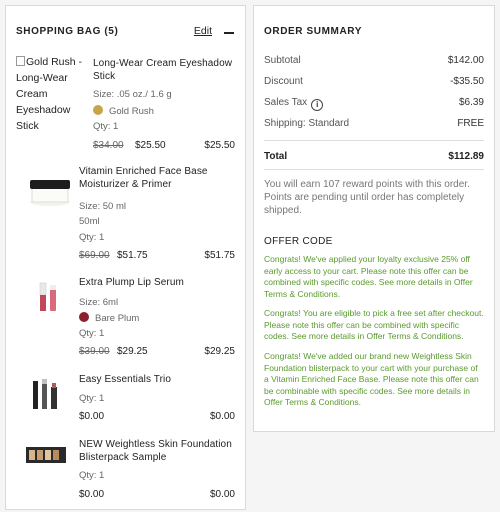  Describe the element at coordinates (20, 61) in the screenshot. I see `broken-image-icon` at that location.